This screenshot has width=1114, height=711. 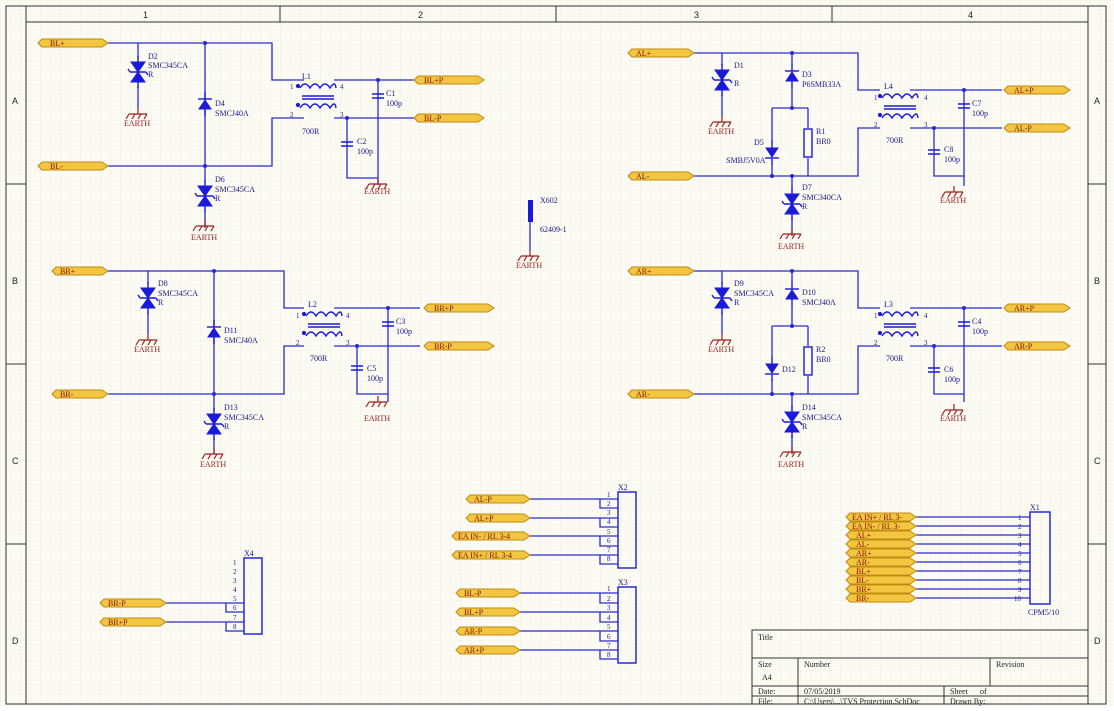 What do you see at coordinates (980, 113) in the screenshot?
I see `c7-value: 100p` at bounding box center [980, 113].